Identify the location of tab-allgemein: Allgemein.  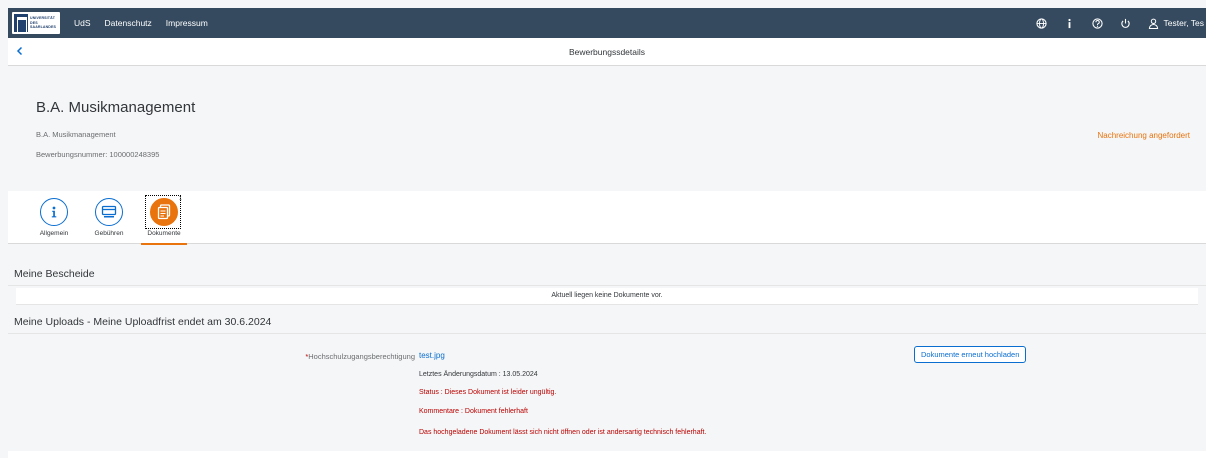
(54, 221).